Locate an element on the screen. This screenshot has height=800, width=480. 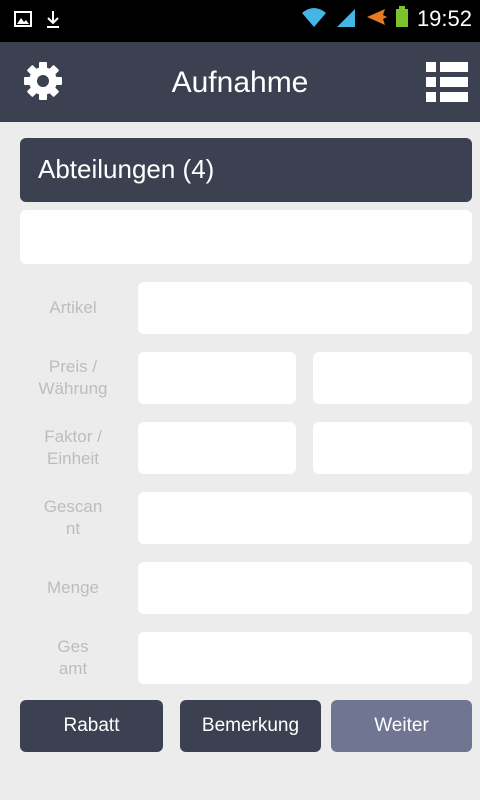
artikel-input is located at coordinates (305, 308).